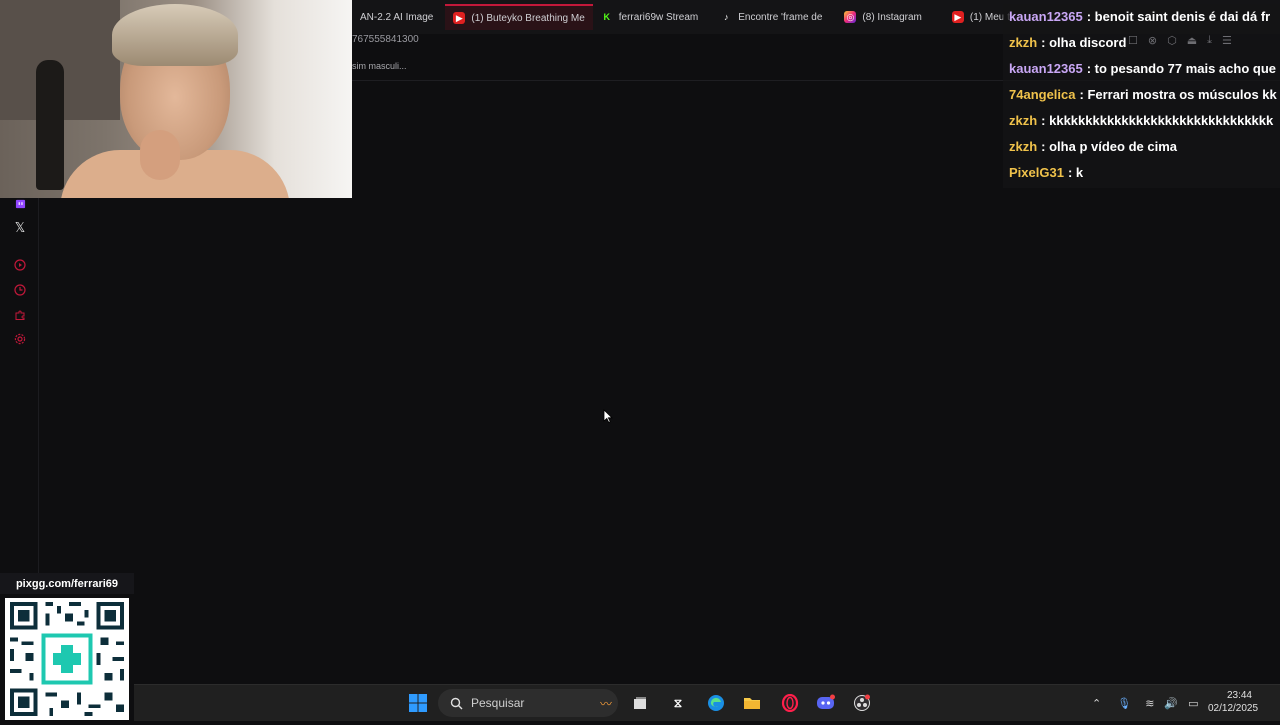 The height and width of the screenshot is (725, 1280). I want to click on browser-toolbar-icons: ☐ ⊗ ⬡ ⏏ ⤓ ☰, so click(1180, 42).